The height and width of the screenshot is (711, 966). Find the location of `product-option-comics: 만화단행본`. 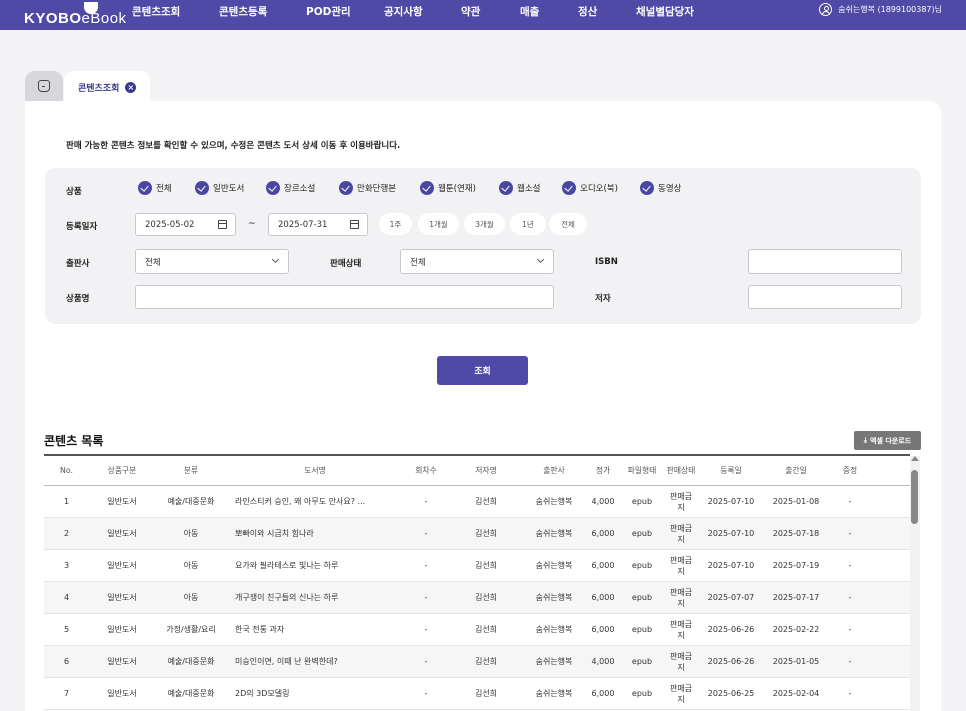

product-option-comics: 만화단행본 is located at coordinates (367, 188).